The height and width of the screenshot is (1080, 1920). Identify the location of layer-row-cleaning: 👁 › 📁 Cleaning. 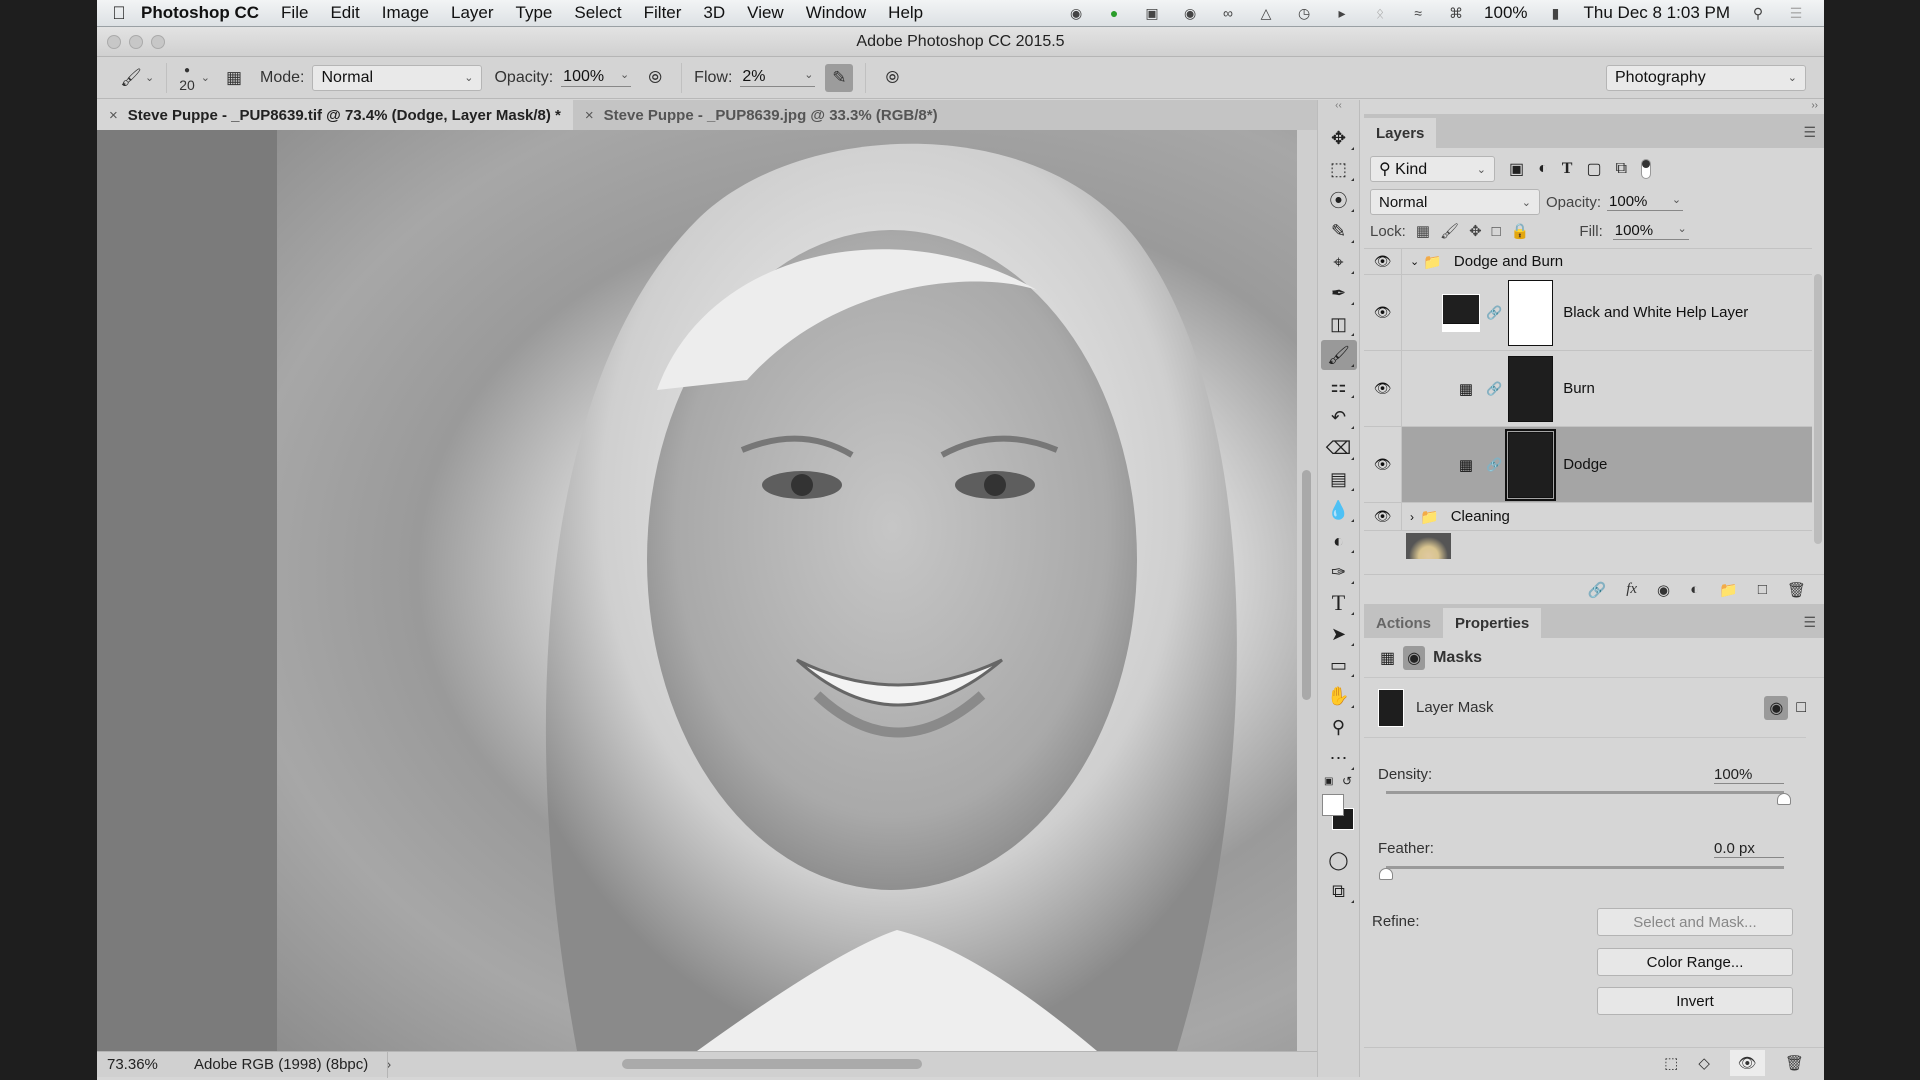
(1588, 517).